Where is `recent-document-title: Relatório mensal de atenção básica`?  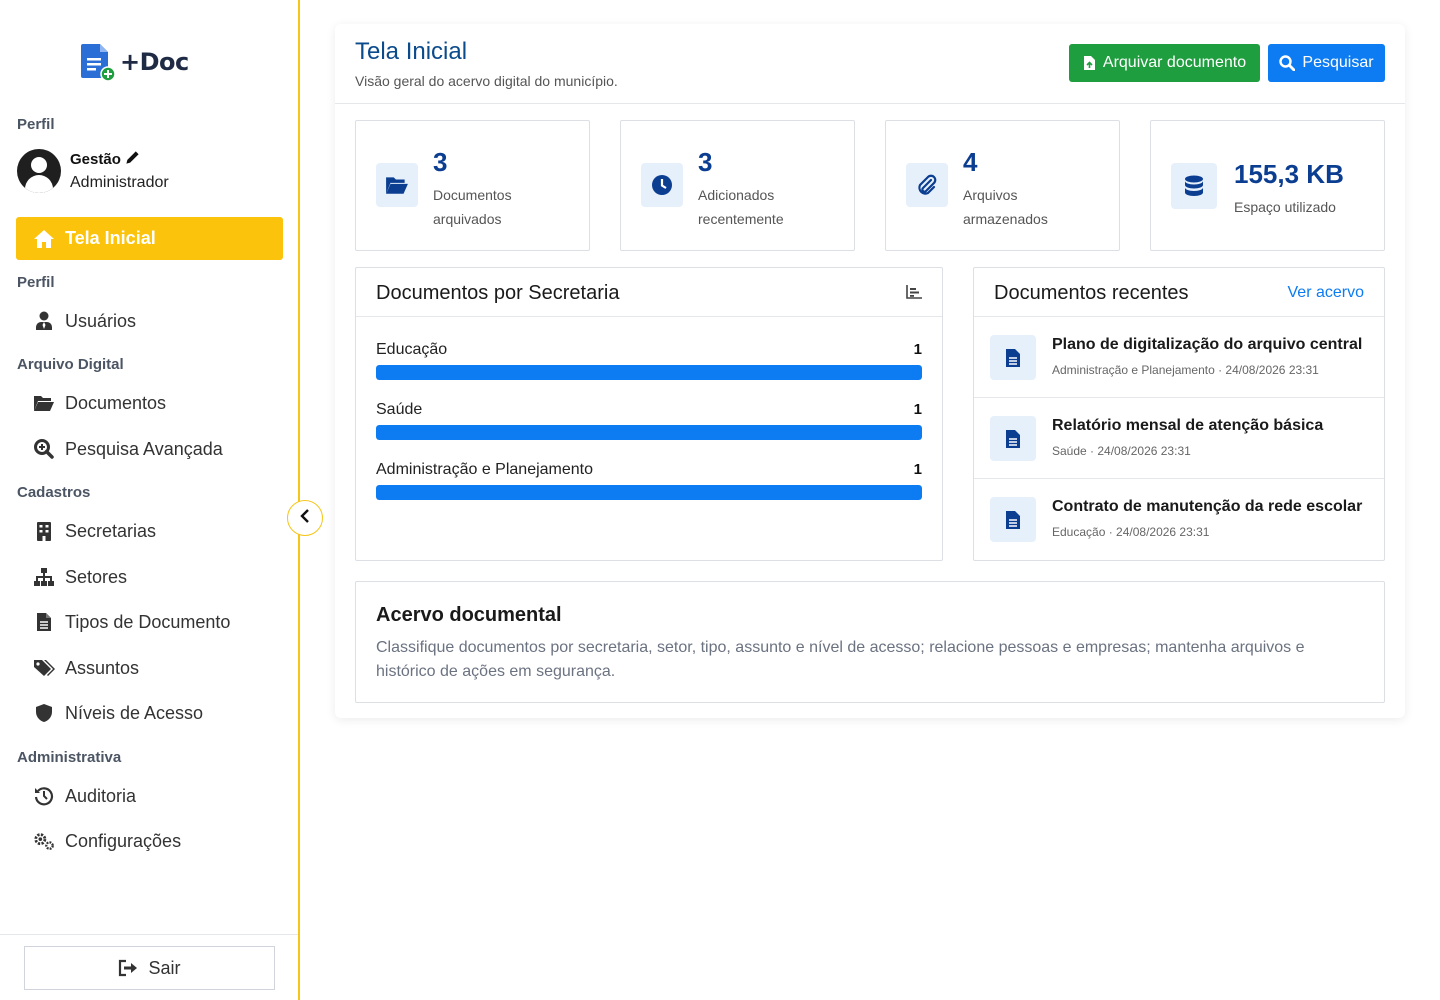 recent-document-title: Relatório mensal de atenção básica is located at coordinates (1188, 425).